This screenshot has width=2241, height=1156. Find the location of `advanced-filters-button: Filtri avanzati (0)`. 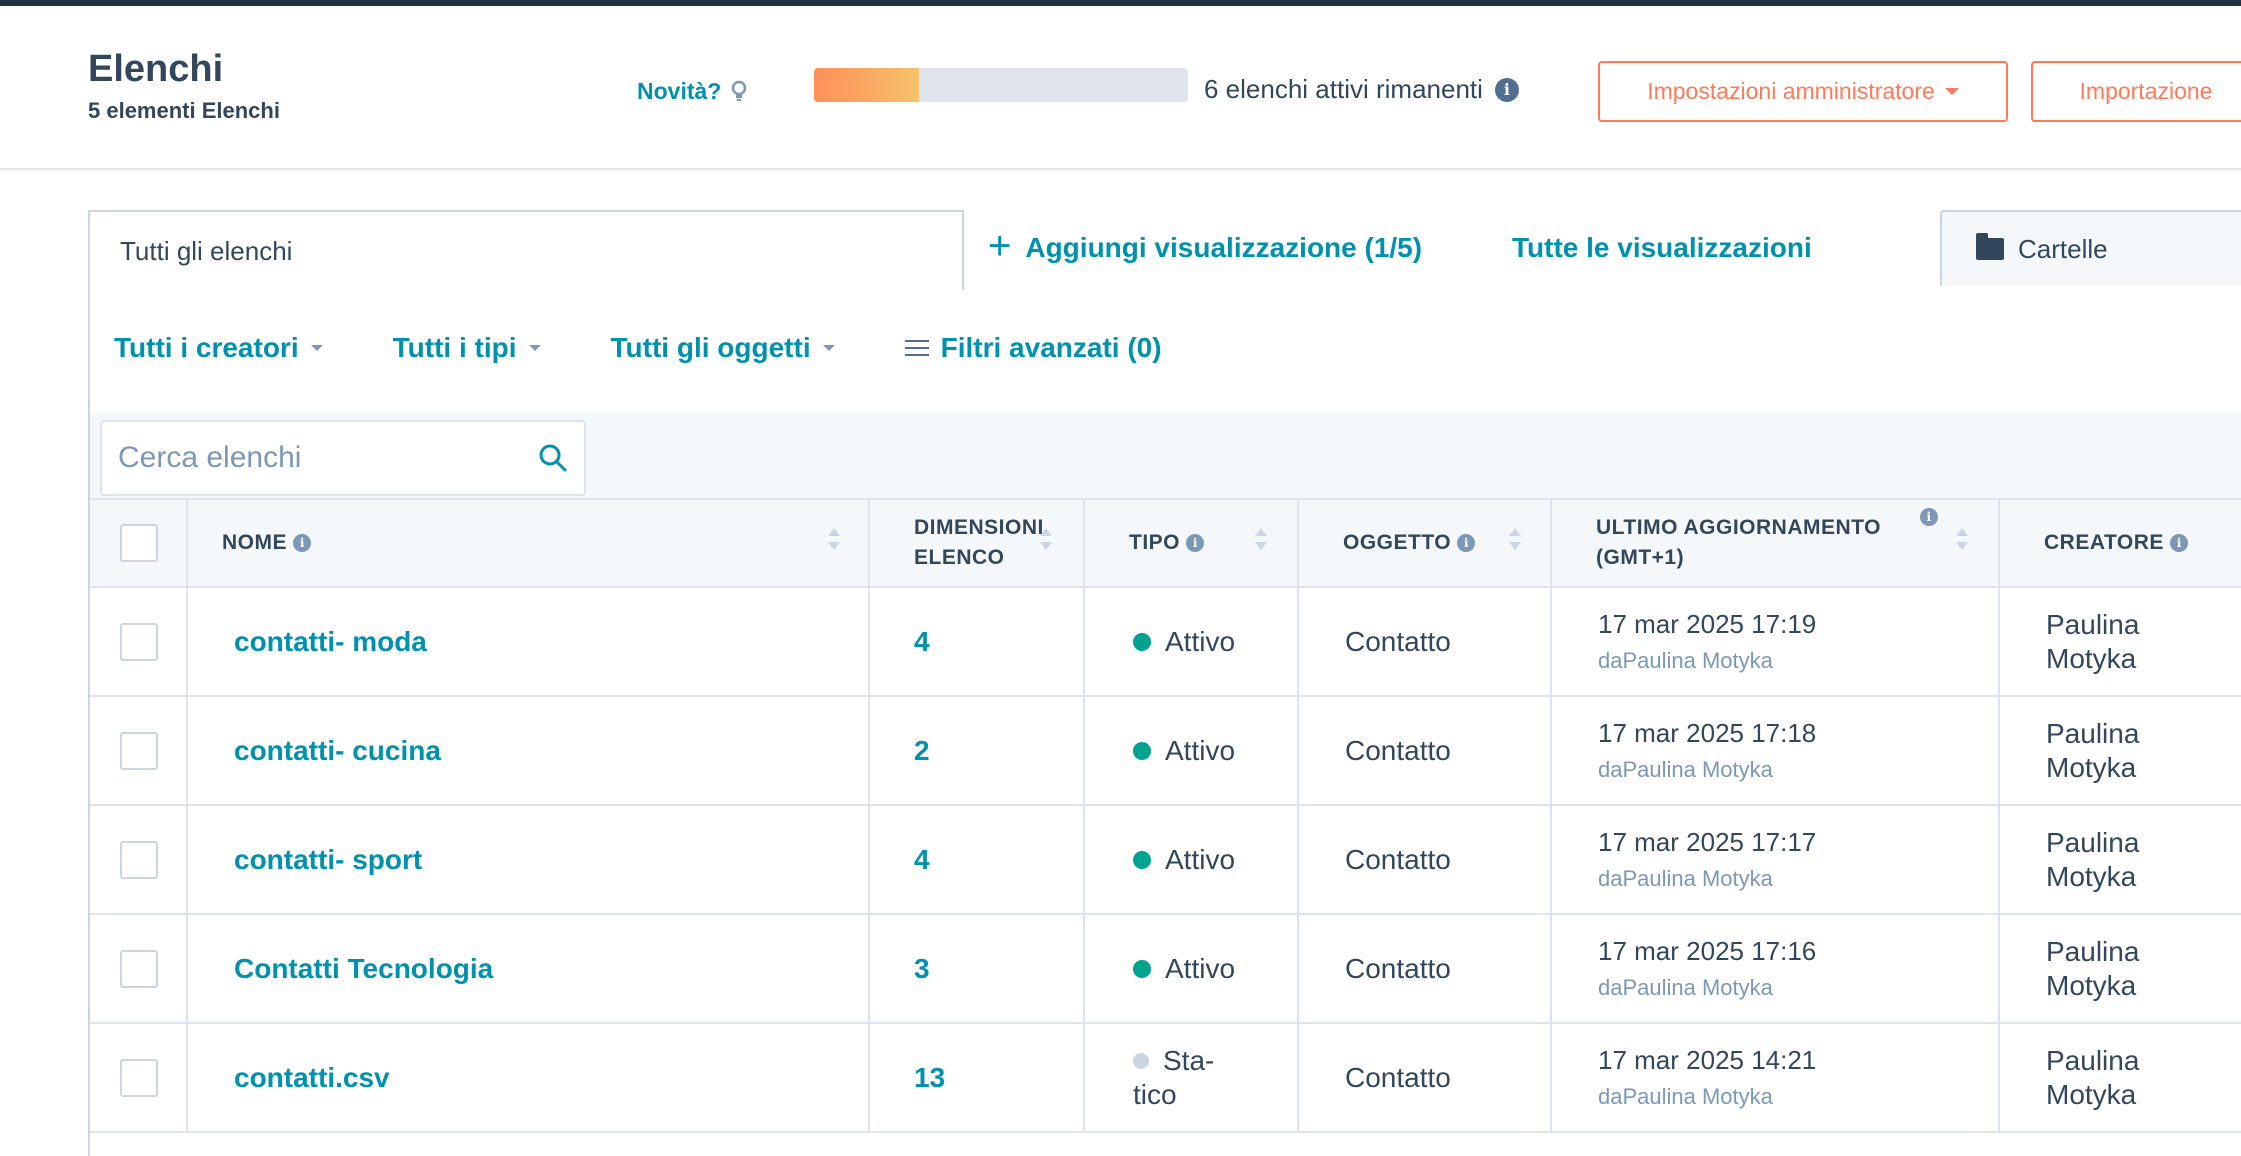

advanced-filters-button: Filtri avanzati (0) is located at coordinates (1033, 348).